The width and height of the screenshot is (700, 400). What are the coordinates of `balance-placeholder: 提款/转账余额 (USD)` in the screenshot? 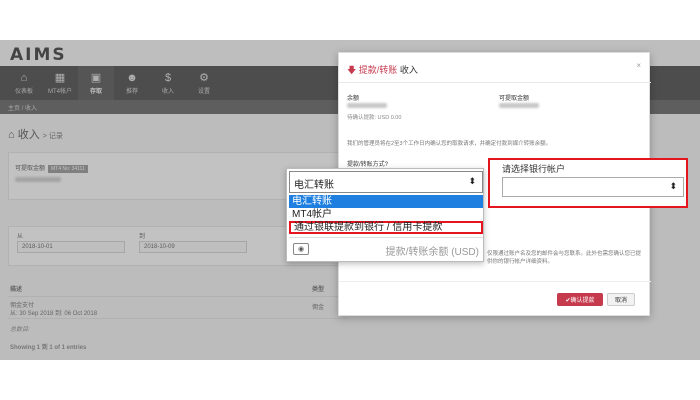 It's located at (432, 252).